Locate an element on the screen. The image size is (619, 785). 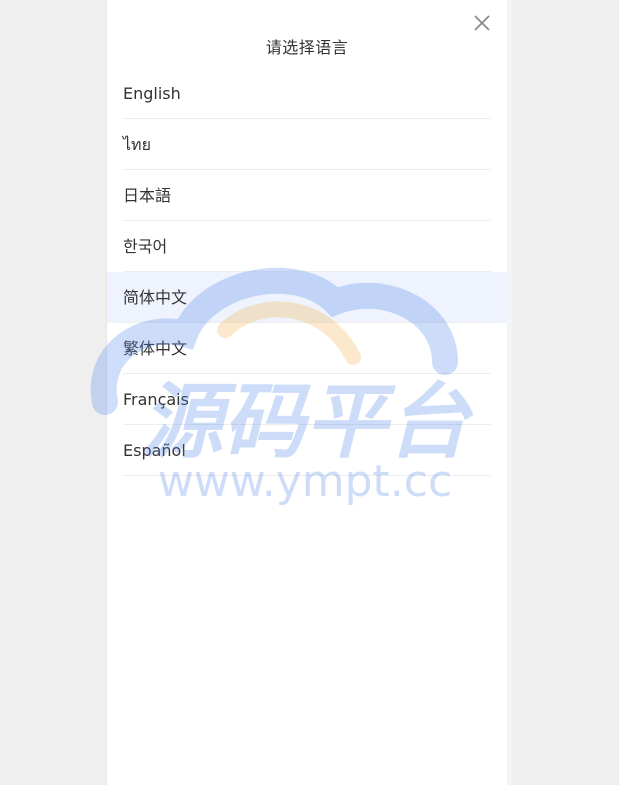
dialog-title: 请选择语言 is located at coordinates (307, 47).